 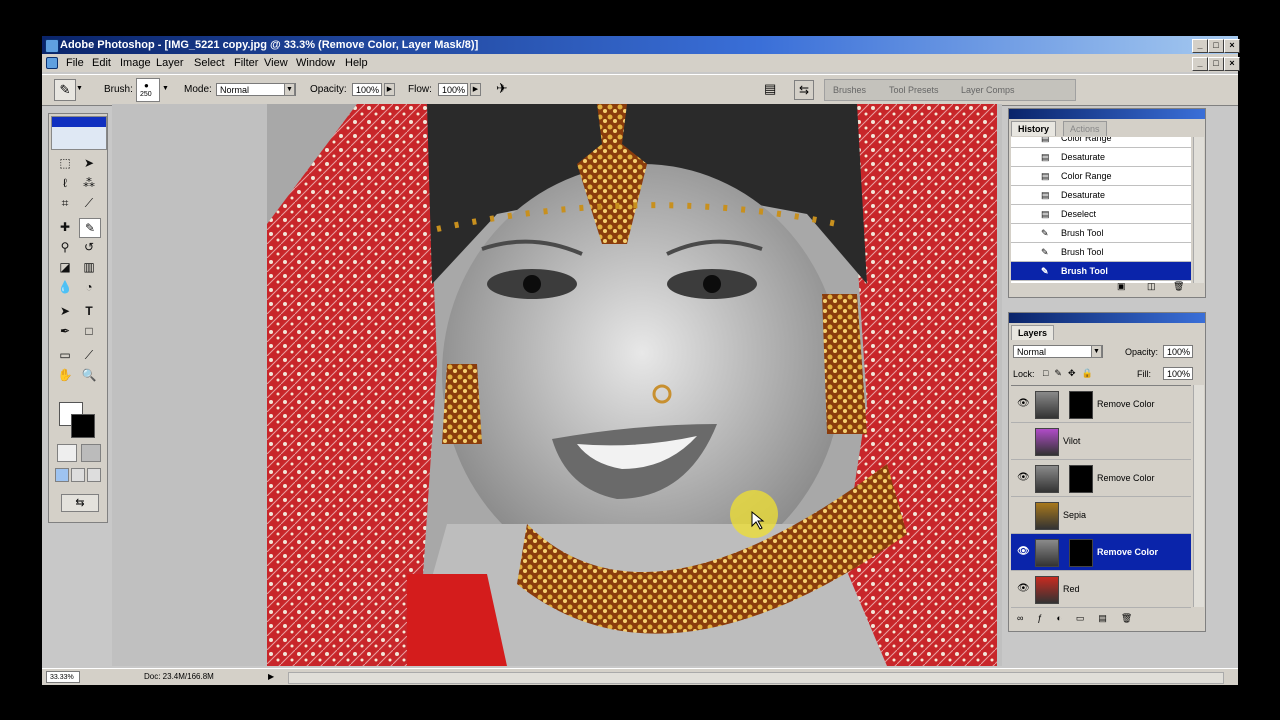 I want to click on brush-tool-icon: ✎, so click(x=90, y=228).